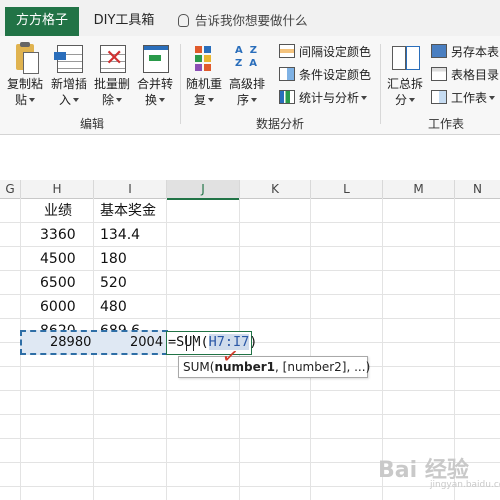  Describe the element at coordinates (69, 100) in the screenshot. I see `insert-label-2: 入` at that location.